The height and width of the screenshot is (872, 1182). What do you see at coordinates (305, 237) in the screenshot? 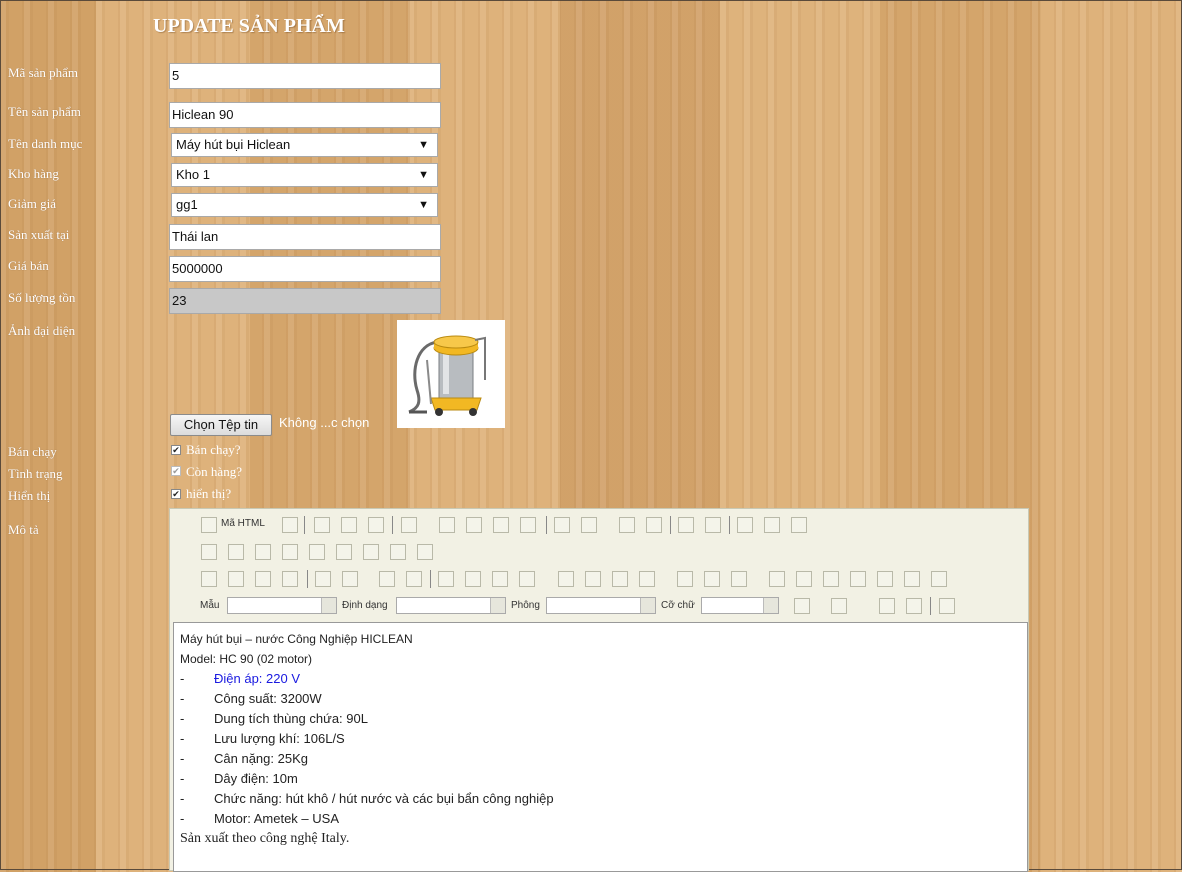
I see `made-in-field: Thái lan` at bounding box center [305, 237].